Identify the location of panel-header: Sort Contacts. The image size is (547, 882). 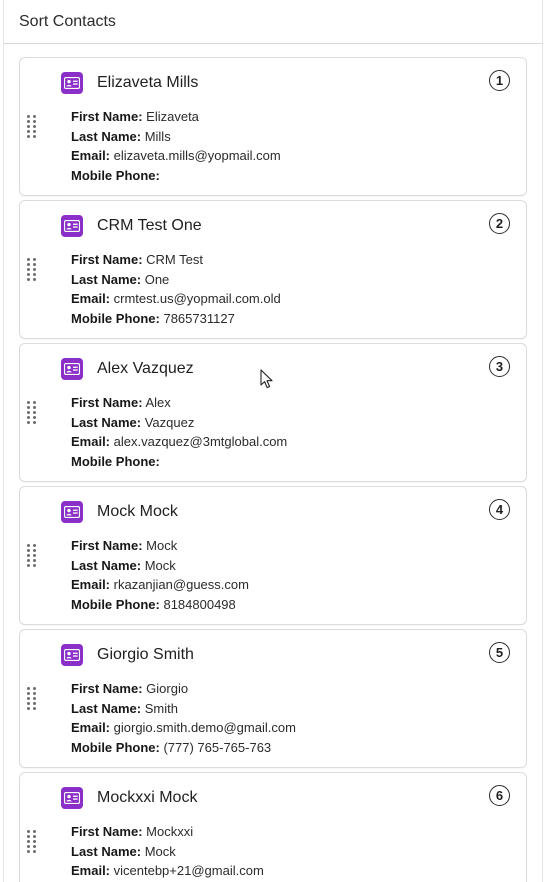
(273, 22).